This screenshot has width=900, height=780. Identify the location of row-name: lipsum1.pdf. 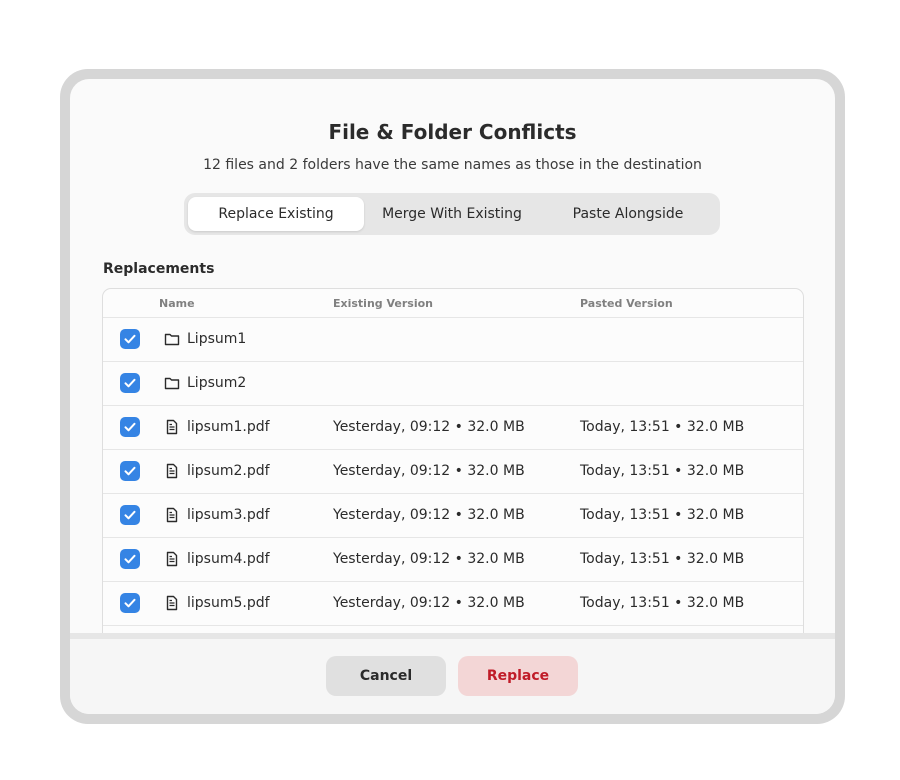
(228, 427).